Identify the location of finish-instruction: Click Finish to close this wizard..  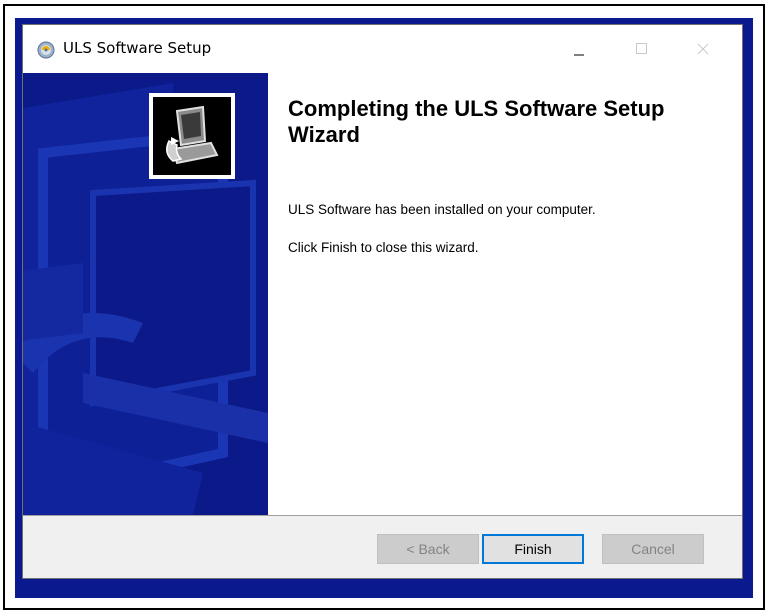
(383, 247).